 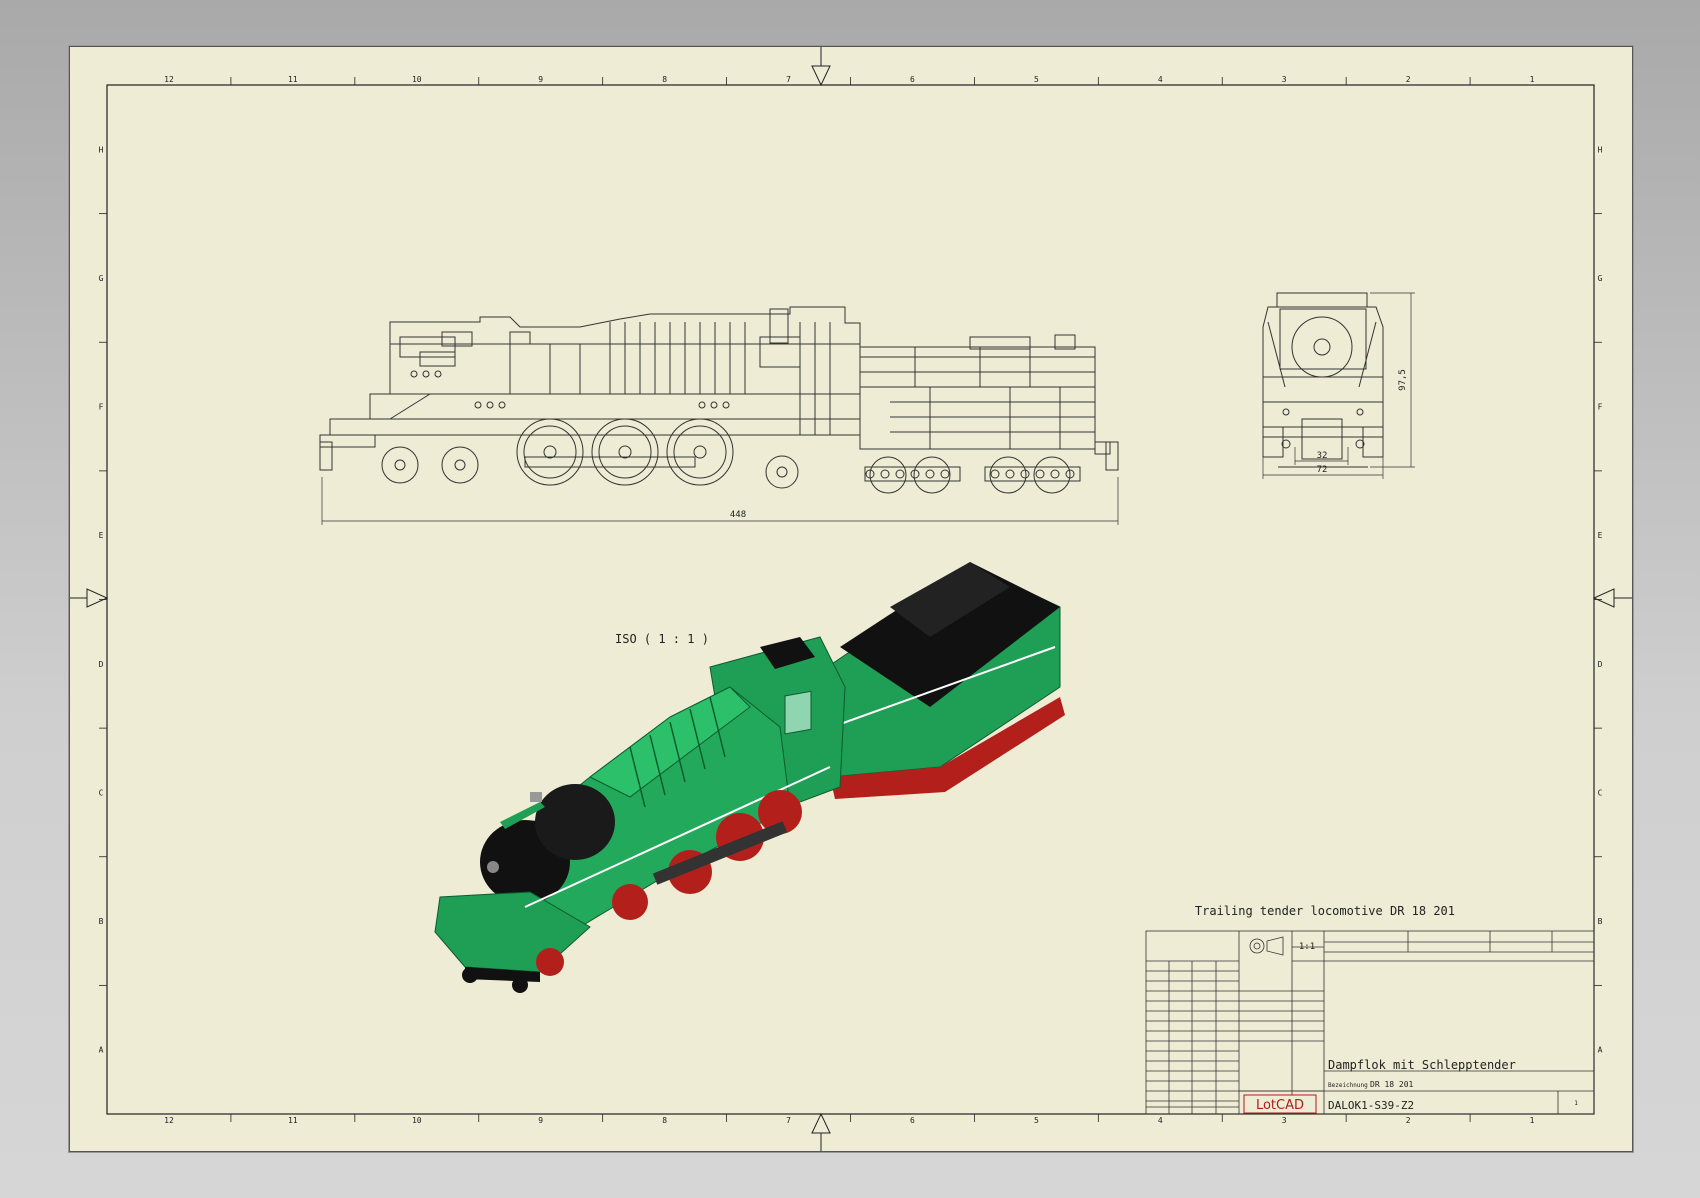 What do you see at coordinates (1600, 278) in the screenshot?
I see `zone-row-label-right: G` at bounding box center [1600, 278].